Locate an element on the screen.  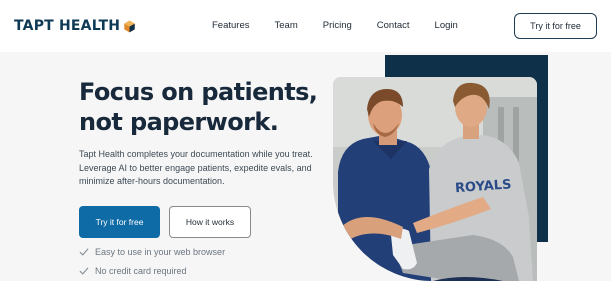
feature-check-browser: Easy to use in your web browser is located at coordinates (152, 252).